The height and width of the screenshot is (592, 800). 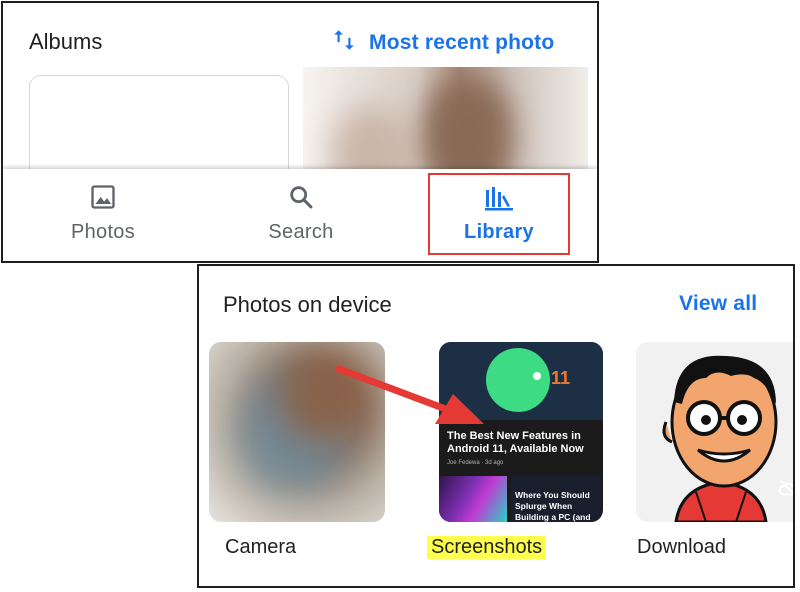 I want to click on view-all-link: View all, so click(x=718, y=304).